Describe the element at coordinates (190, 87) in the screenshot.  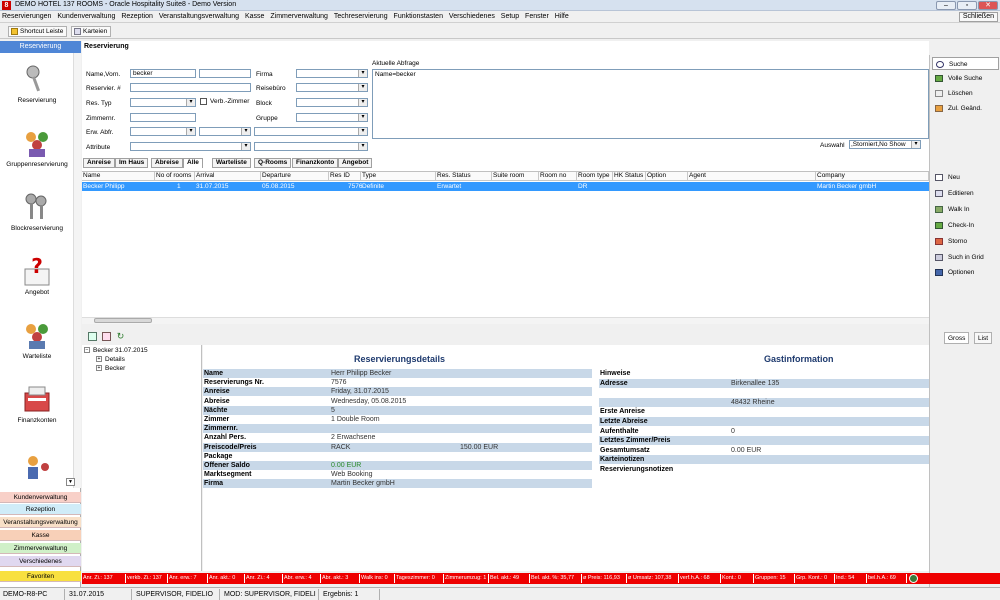
I see `reservier-input` at that location.